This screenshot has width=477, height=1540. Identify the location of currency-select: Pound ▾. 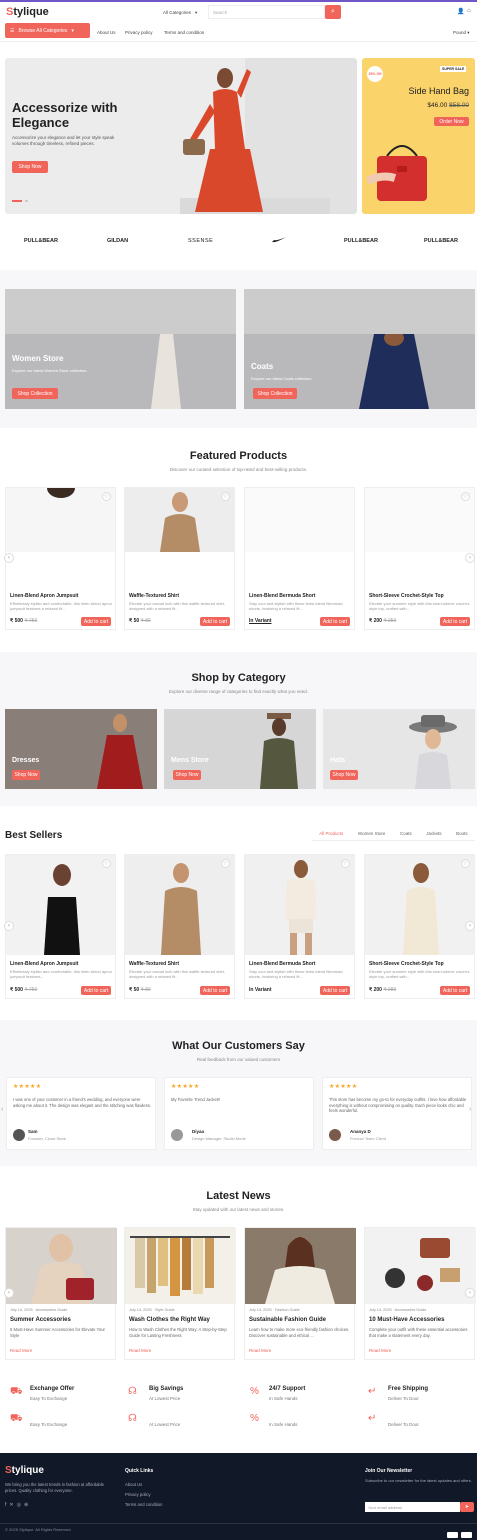
(461, 33).